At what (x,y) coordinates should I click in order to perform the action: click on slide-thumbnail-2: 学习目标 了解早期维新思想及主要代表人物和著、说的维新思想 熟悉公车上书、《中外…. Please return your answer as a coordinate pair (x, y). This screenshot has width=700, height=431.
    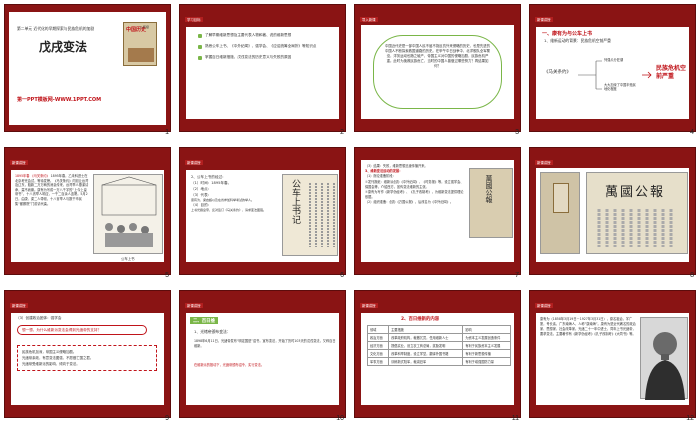
    Looking at the image, I should click on (262, 71).